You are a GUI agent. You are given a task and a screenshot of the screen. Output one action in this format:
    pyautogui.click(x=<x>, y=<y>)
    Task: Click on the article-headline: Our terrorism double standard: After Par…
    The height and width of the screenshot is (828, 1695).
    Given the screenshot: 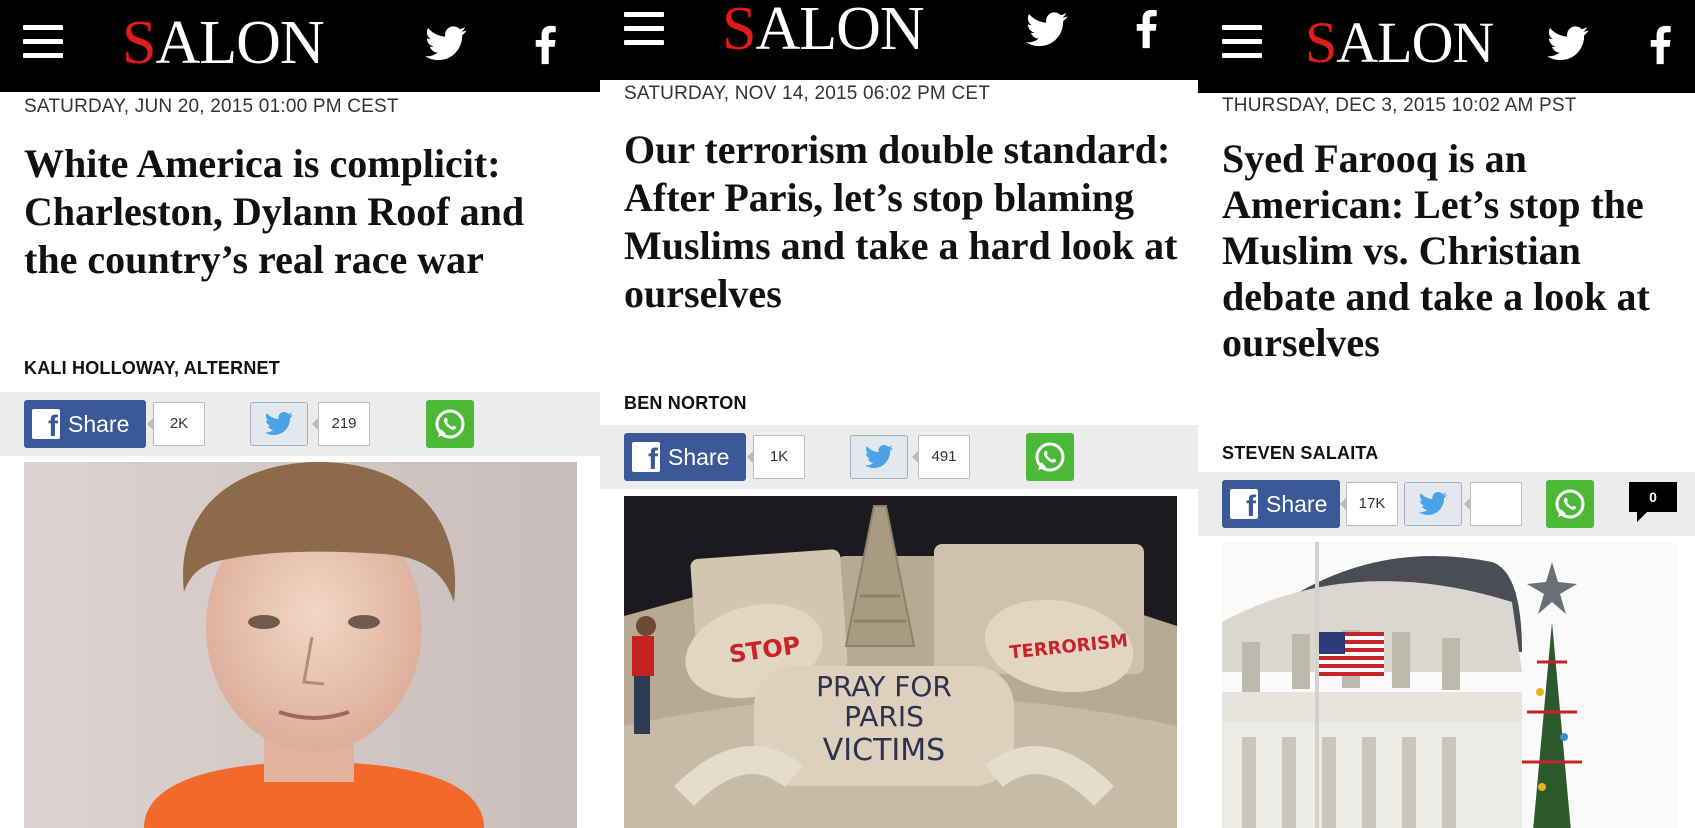 What is the action you would take?
    pyautogui.click(x=904, y=222)
    